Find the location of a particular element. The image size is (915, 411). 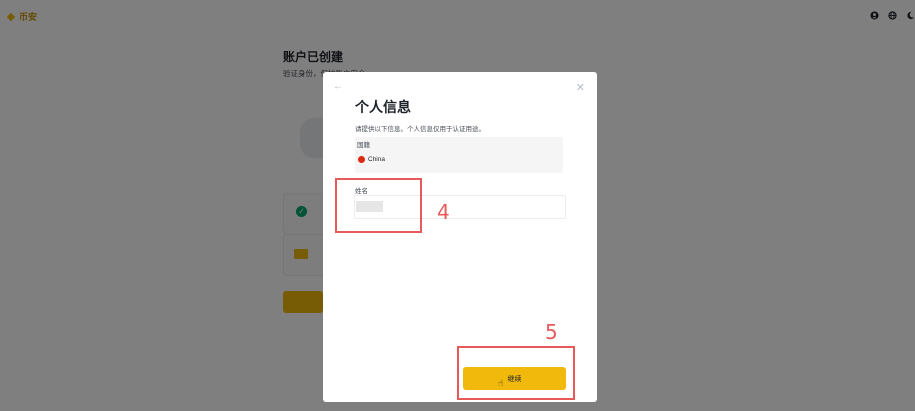

nationality-label: 国籍 is located at coordinates (363, 145).